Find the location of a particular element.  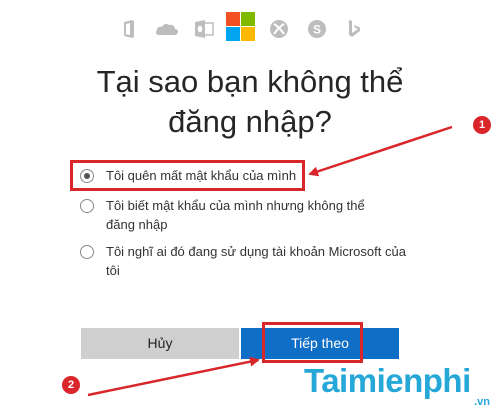

annotation-badge-1: 1 is located at coordinates (482, 125).